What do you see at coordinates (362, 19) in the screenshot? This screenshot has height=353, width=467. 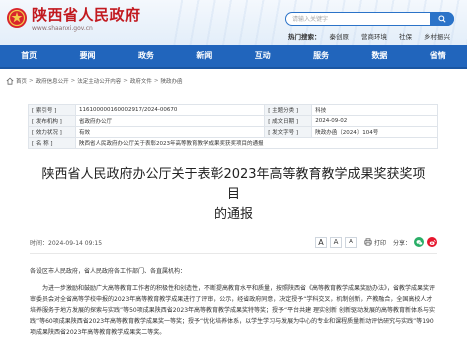 I see `search-input` at bounding box center [362, 19].